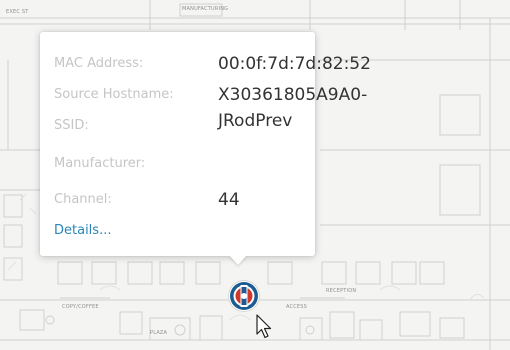 This screenshot has width=510, height=350. Describe the element at coordinates (159, 333) in the screenshot. I see `floorplan-label: PLAZA` at that location.